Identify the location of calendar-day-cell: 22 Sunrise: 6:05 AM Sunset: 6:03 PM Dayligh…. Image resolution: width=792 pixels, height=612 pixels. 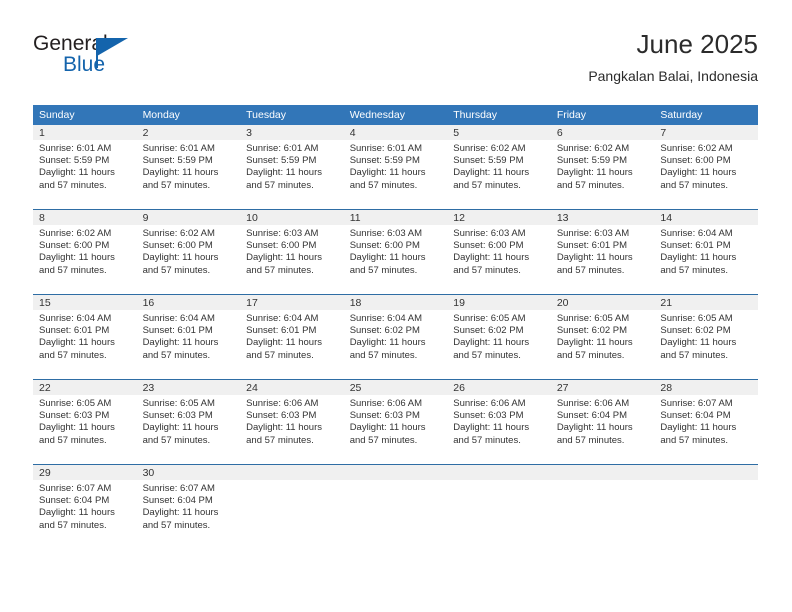
(85, 422).